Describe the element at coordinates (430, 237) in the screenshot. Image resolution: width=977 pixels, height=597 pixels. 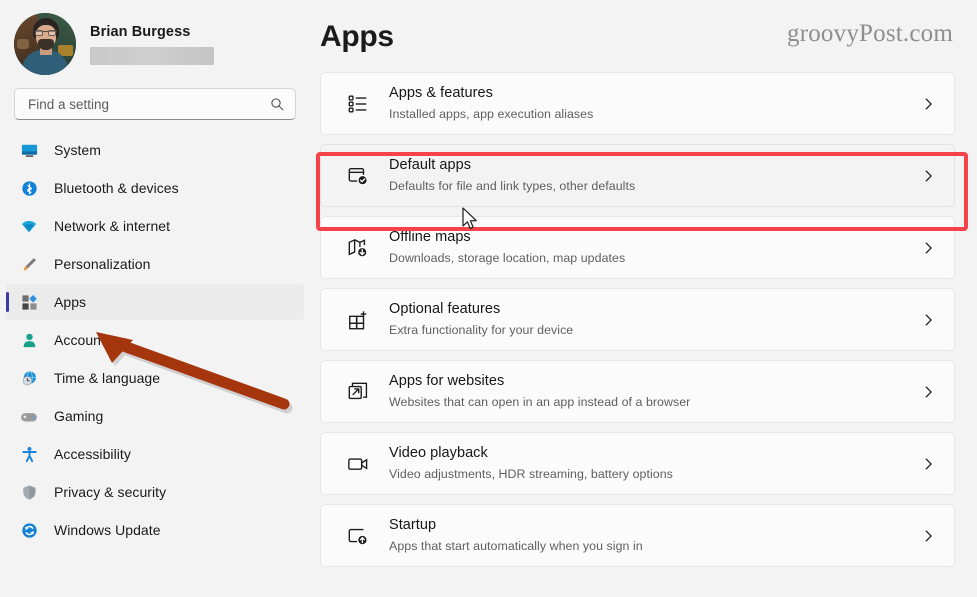
I see `card-title: Offline maps` at that location.